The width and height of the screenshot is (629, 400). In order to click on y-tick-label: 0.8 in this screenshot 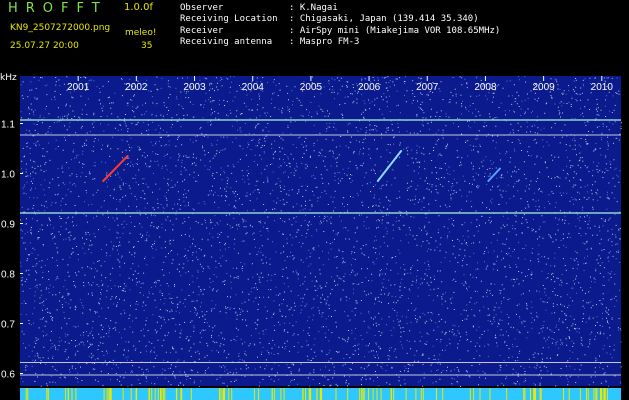, I will do `click(8, 275)`.